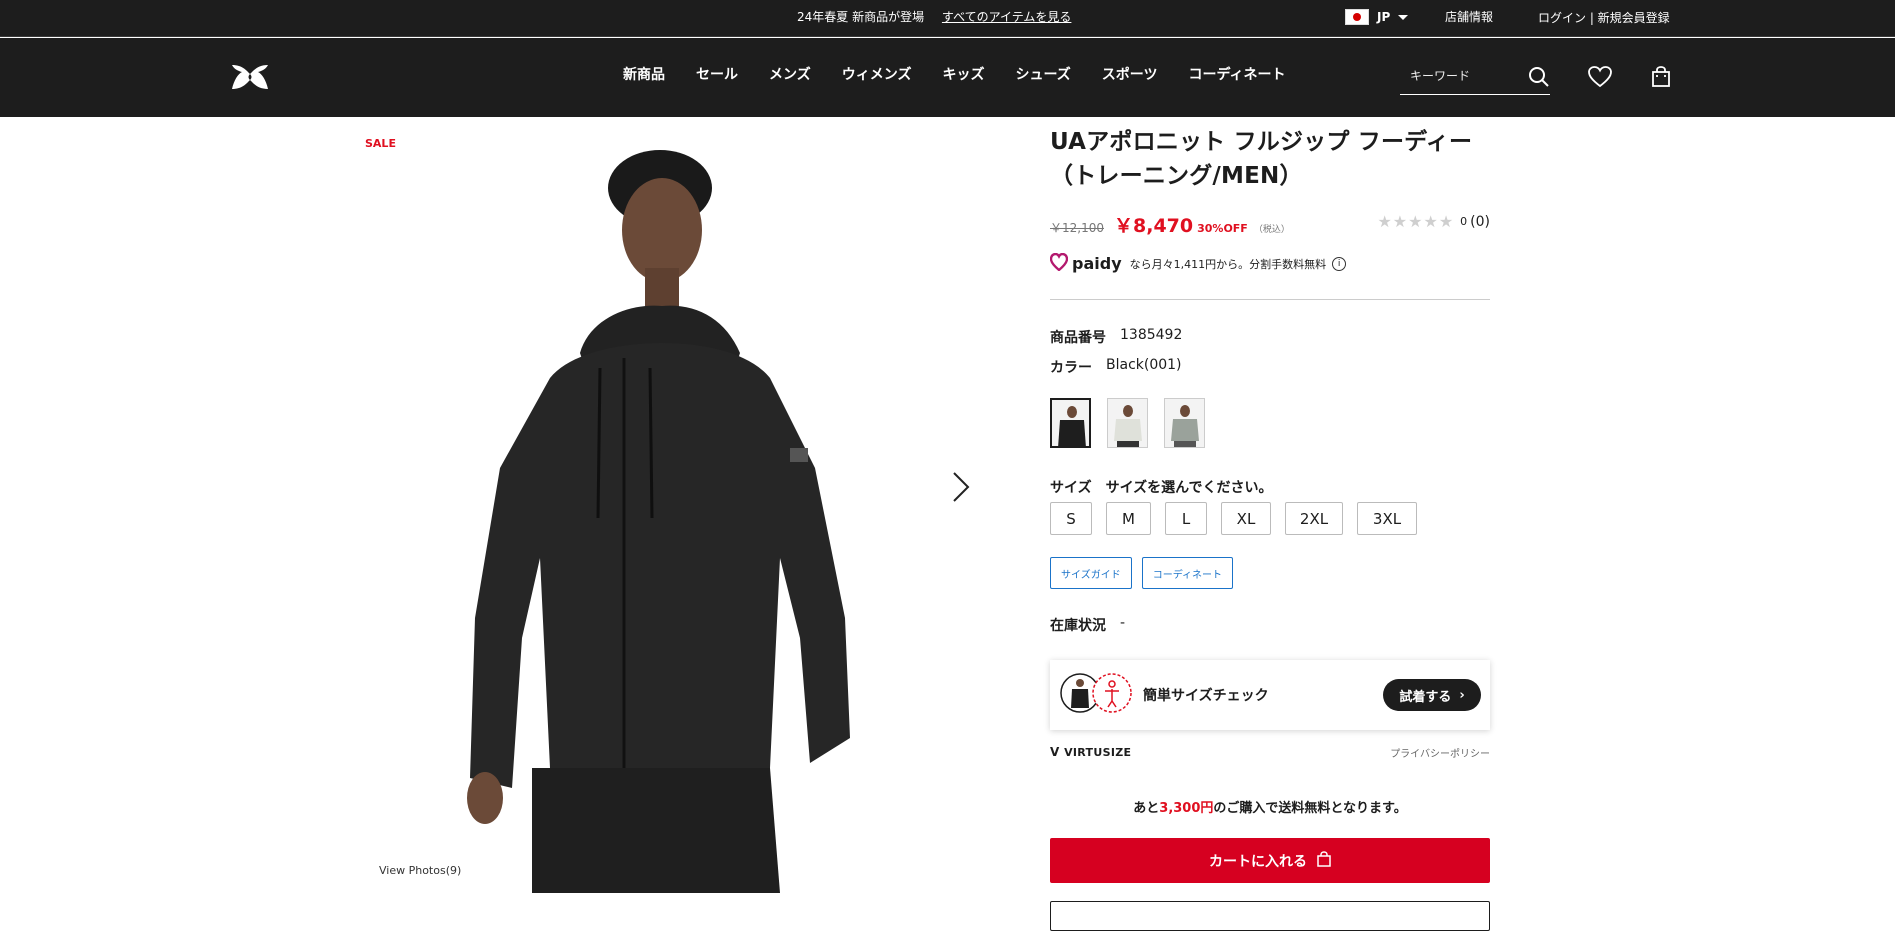  What do you see at coordinates (1189, 488) in the screenshot?
I see `size-prompt: サイズを選んでください。` at bounding box center [1189, 488].